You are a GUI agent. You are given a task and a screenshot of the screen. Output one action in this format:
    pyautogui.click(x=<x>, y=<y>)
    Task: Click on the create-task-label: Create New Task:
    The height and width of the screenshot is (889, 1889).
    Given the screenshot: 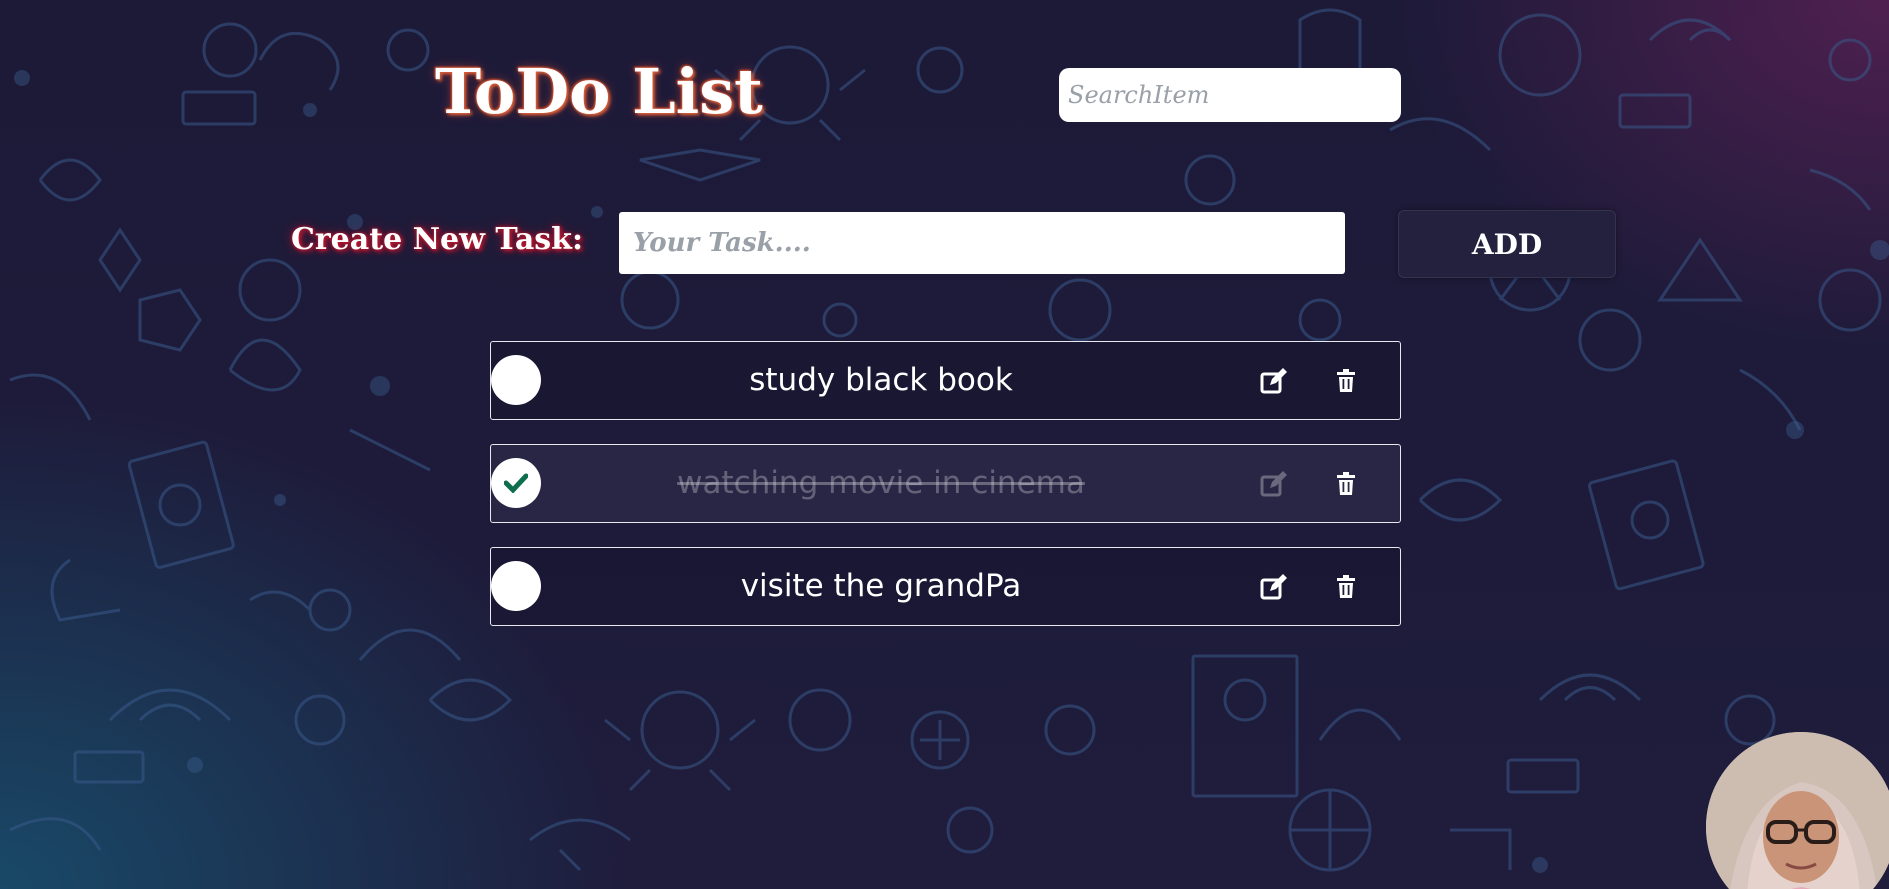 What is the action you would take?
    pyautogui.click(x=437, y=239)
    